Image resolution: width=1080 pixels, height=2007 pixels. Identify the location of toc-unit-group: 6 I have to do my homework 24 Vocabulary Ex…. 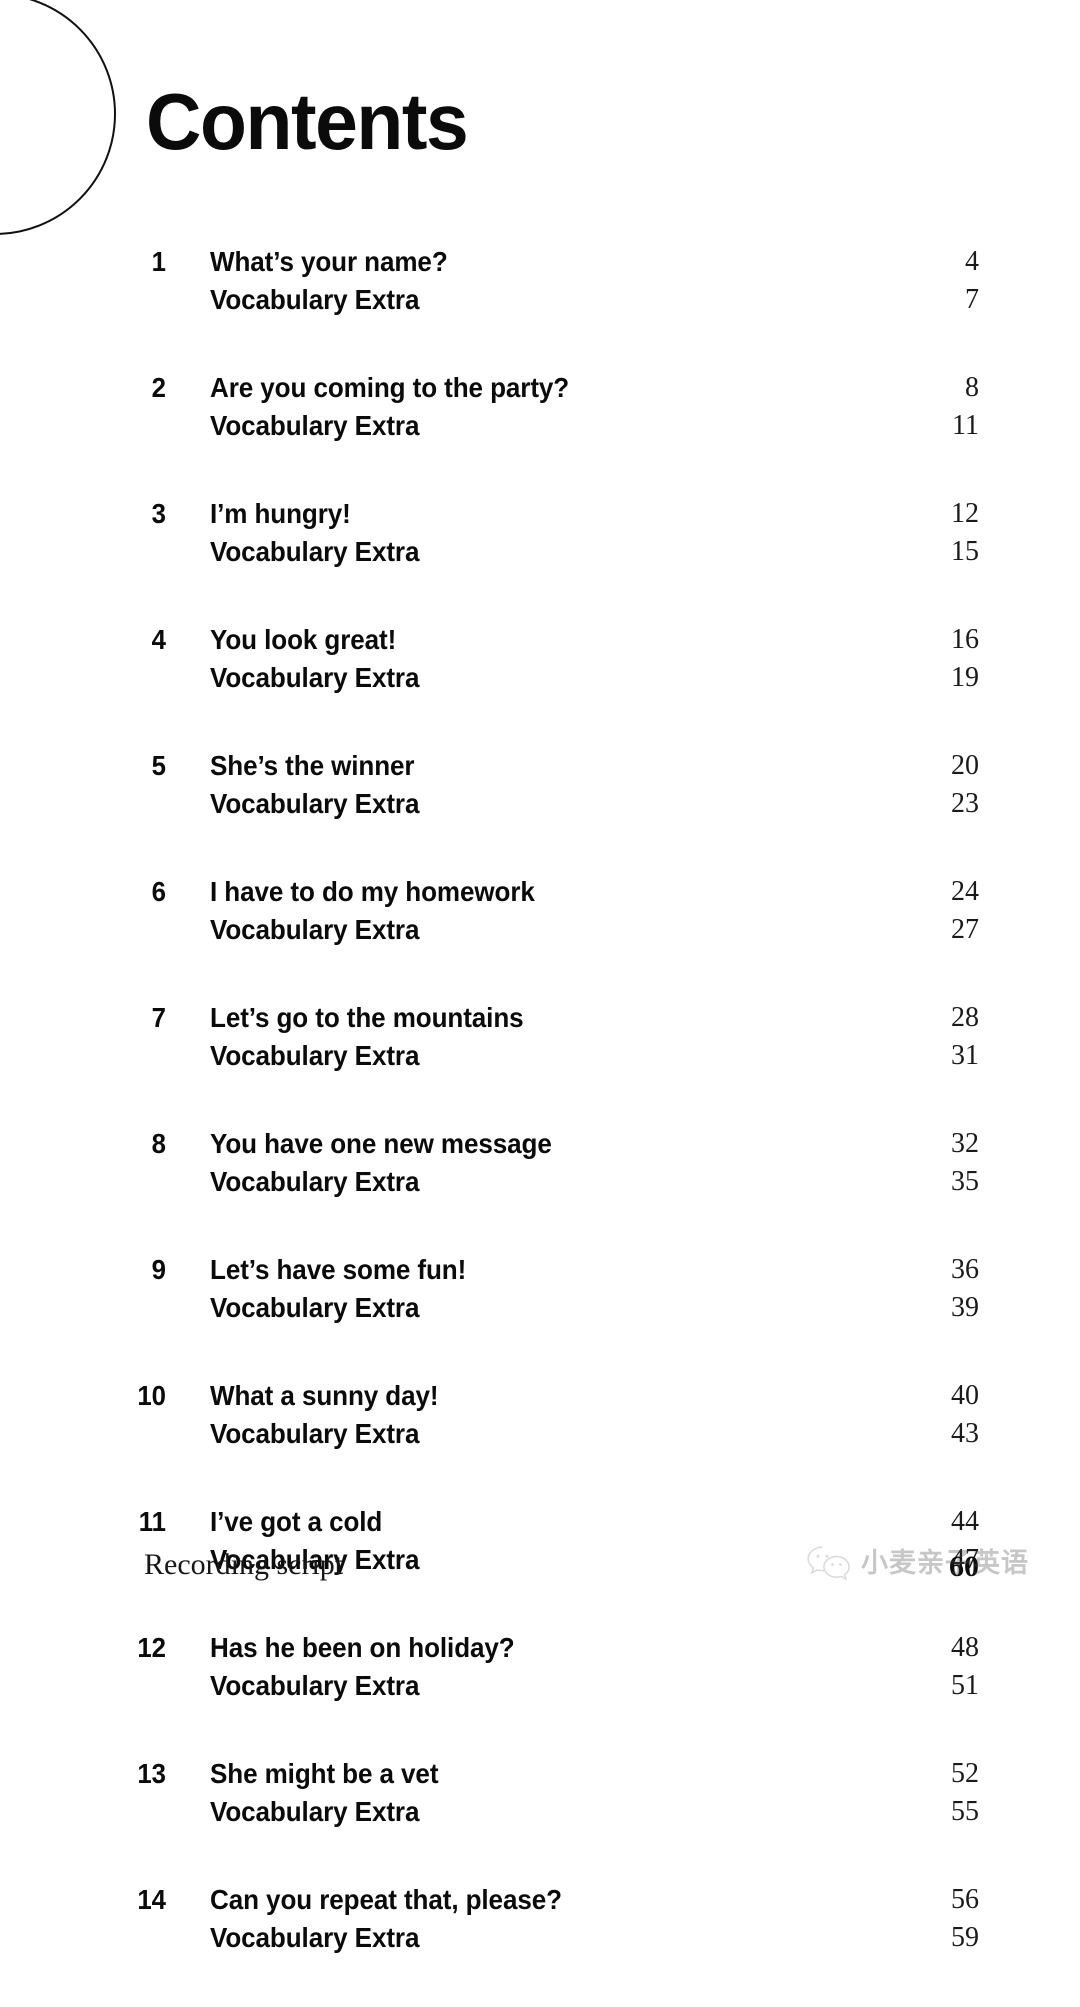
(540, 911).